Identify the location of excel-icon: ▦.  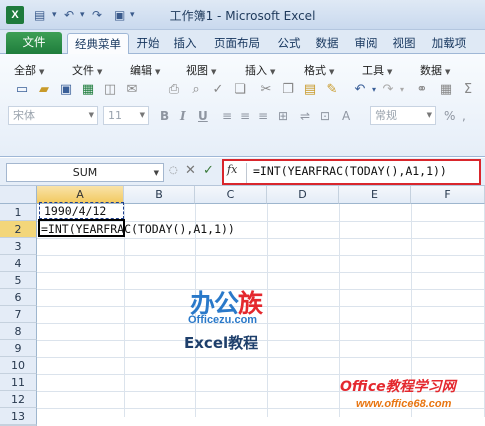
(88, 90).